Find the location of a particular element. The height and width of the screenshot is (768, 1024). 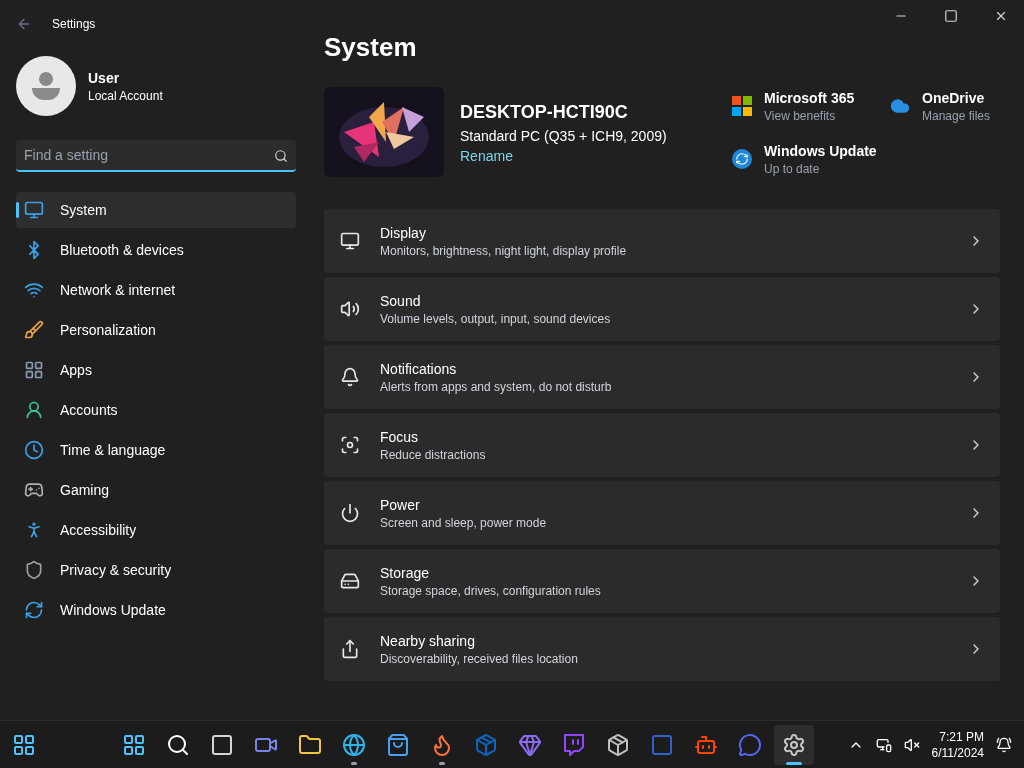

nav-item: Windows Update is located at coordinates (156, 610).